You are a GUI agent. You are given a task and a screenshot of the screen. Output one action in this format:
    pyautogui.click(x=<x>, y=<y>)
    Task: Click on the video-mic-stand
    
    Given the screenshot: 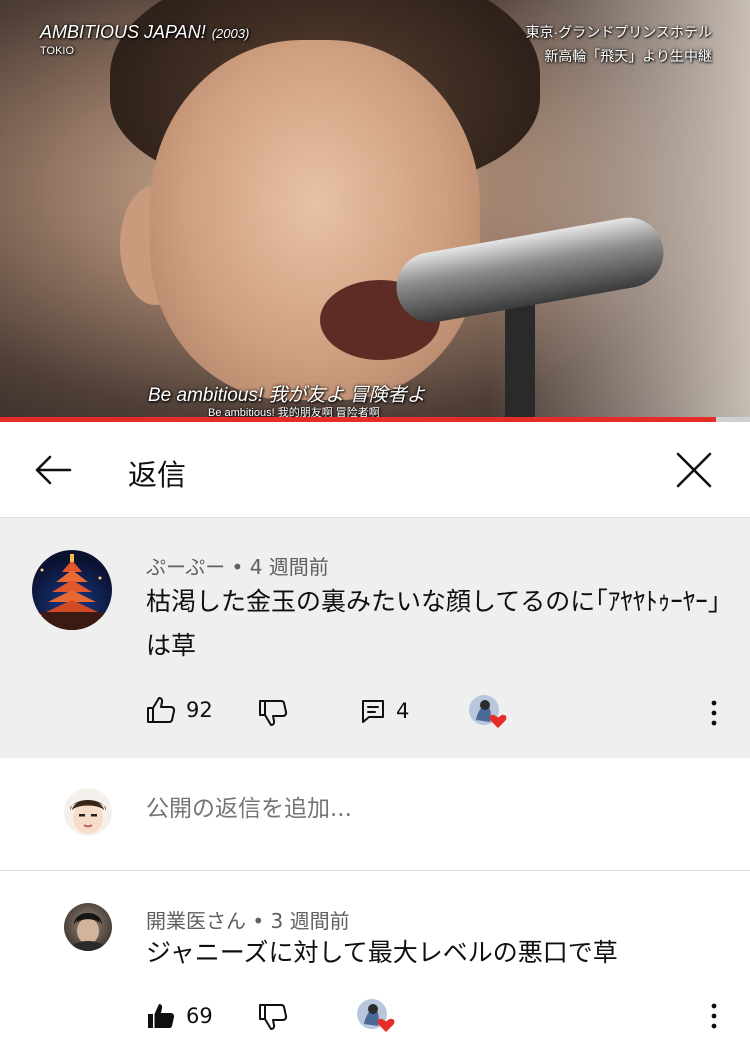 What is the action you would take?
    pyautogui.click(x=520, y=356)
    